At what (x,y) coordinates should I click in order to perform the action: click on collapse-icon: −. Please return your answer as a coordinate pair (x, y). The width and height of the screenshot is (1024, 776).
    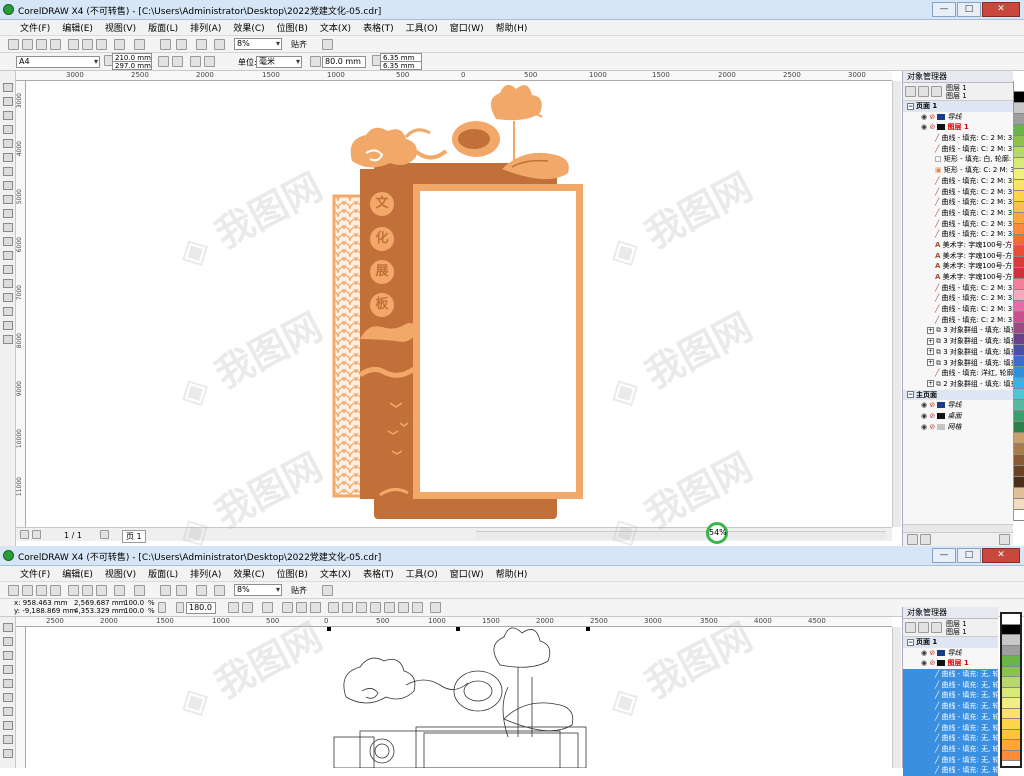
    Looking at the image, I should click on (910, 106).